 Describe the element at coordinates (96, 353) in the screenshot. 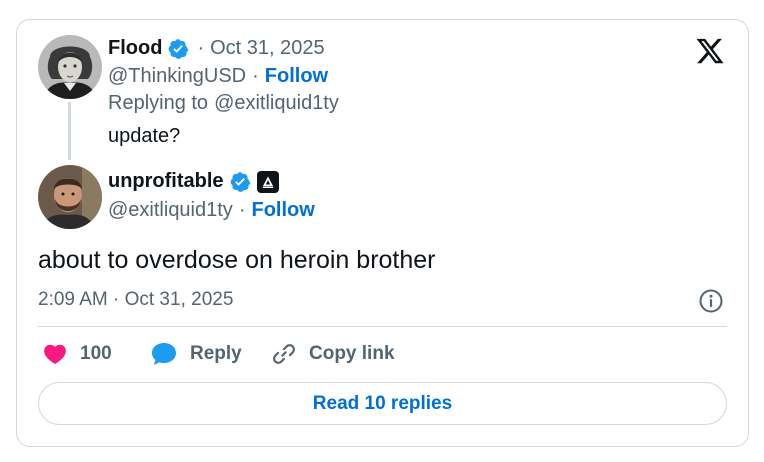

I see `like-count: 100` at that location.